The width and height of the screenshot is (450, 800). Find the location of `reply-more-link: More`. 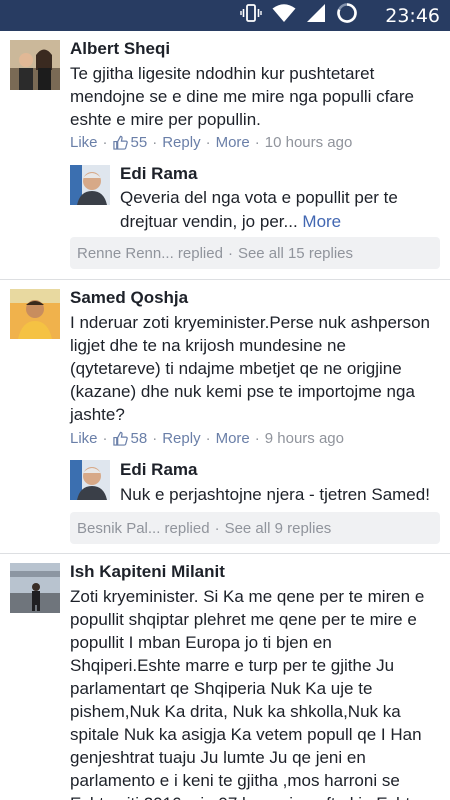

reply-more-link: More is located at coordinates (321, 221).